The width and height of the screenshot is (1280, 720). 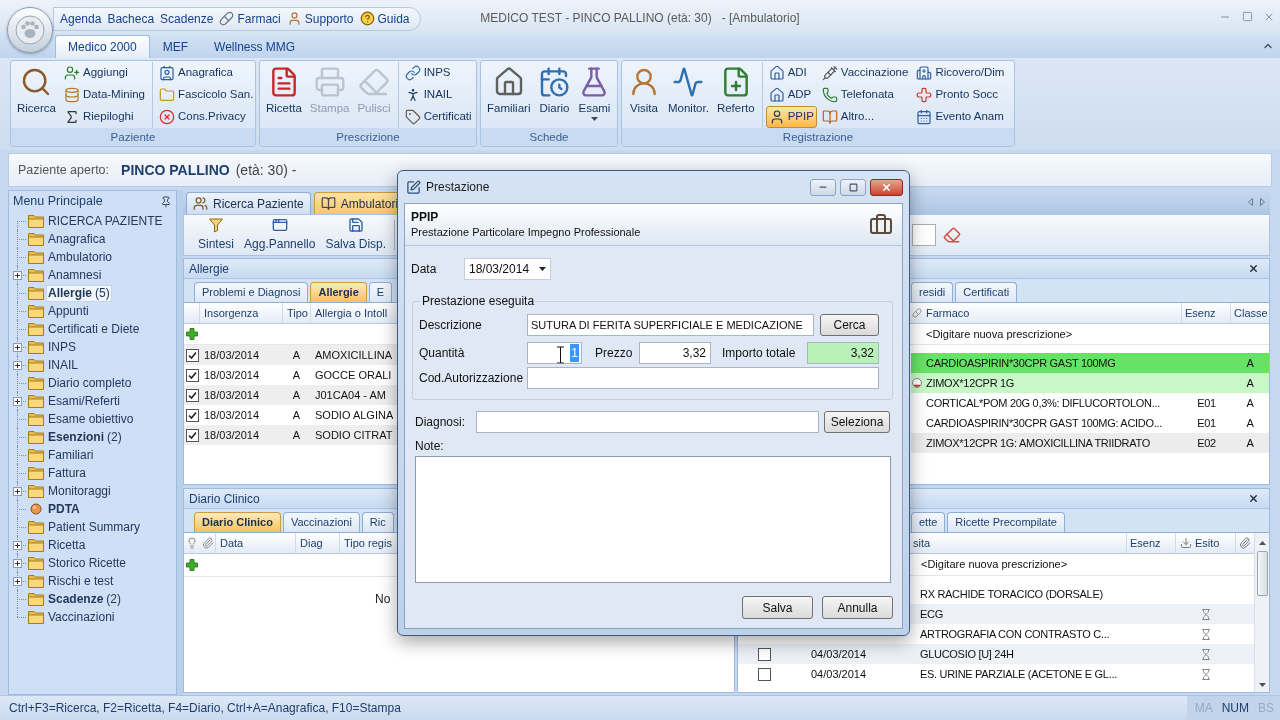 I want to click on ribbon-tab: Medico 2000, so click(x=102, y=46).